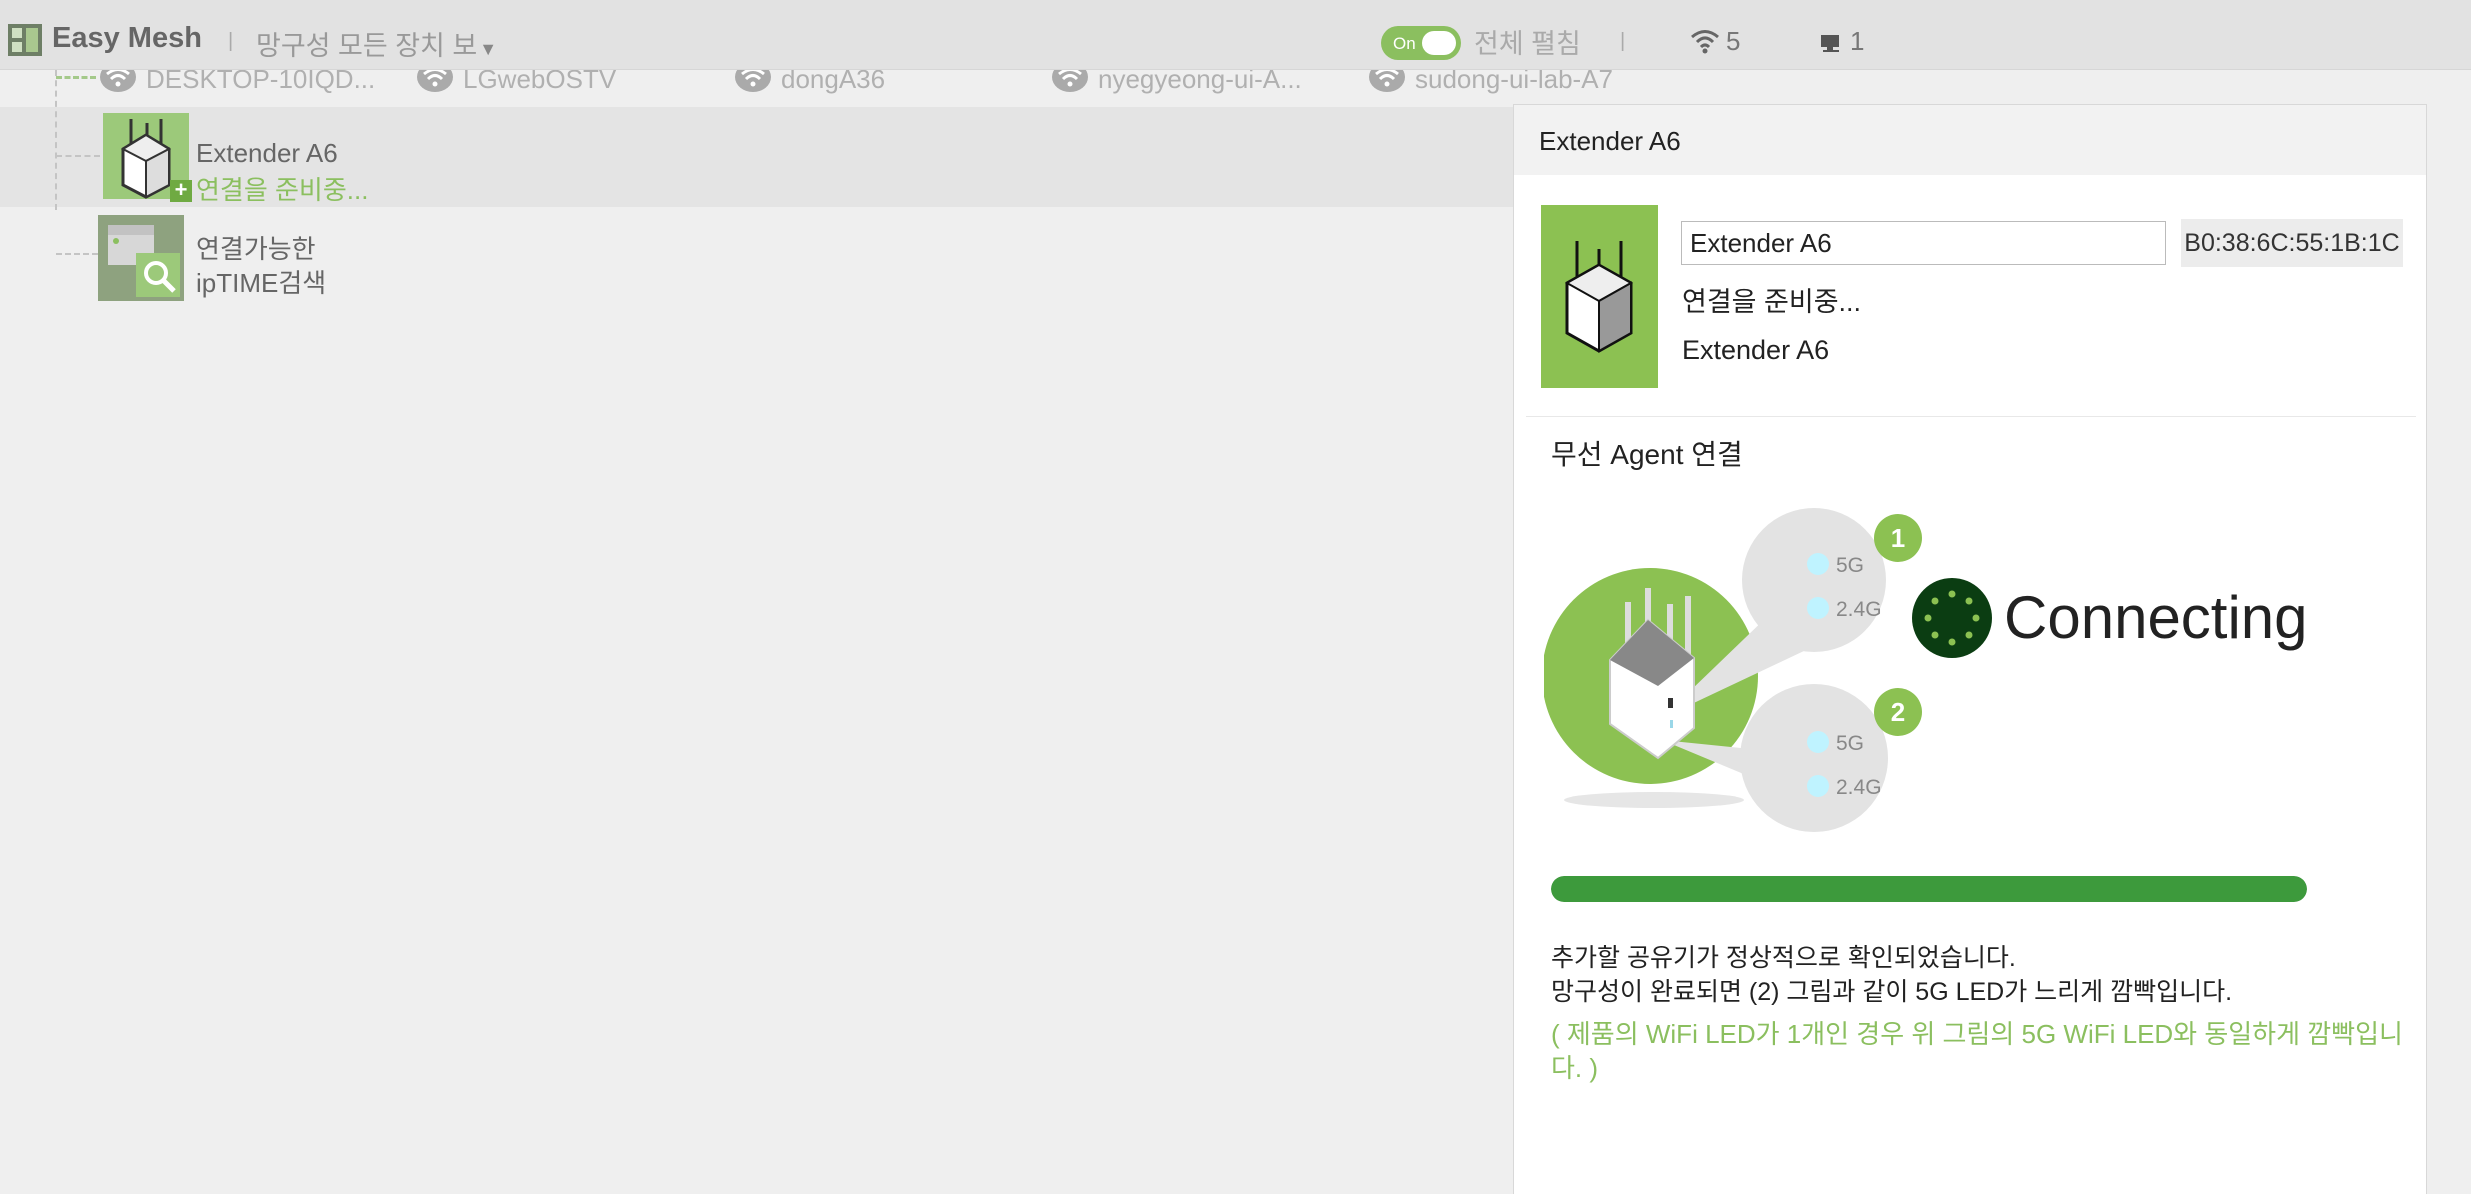  I want to click on device-thumbnail, so click(1599, 296).